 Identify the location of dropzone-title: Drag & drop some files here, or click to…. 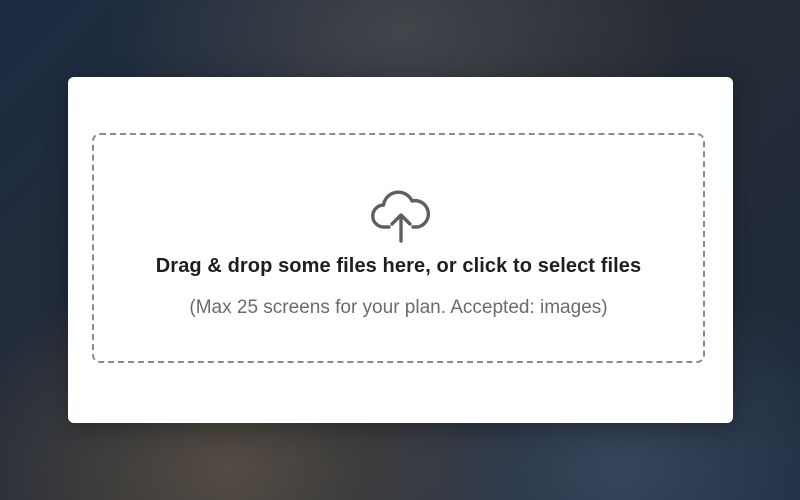
(398, 266).